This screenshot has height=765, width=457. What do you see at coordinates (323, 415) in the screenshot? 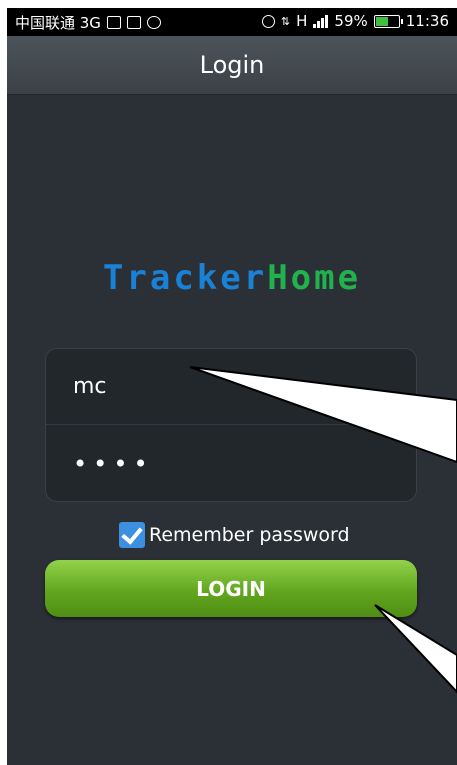
I see `username-callout-pointer` at bounding box center [323, 415].